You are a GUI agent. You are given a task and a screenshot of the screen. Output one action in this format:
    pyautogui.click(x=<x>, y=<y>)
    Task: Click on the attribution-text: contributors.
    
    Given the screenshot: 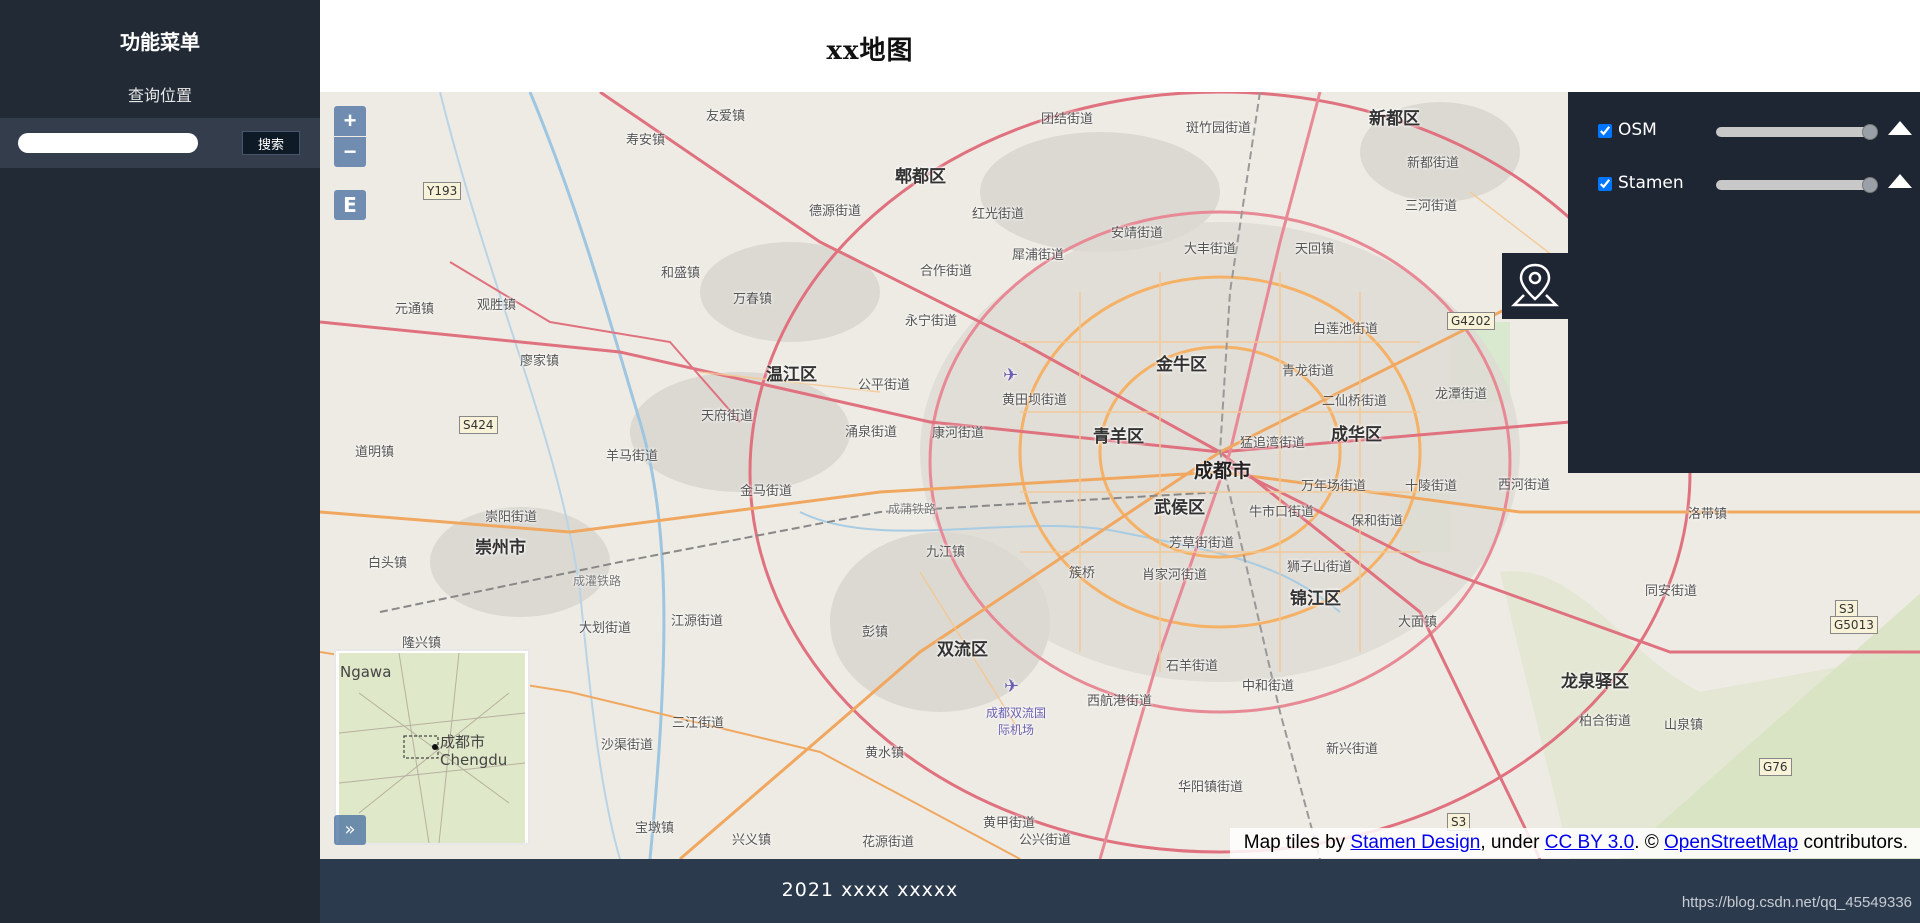 What is the action you would take?
    pyautogui.click(x=1853, y=842)
    